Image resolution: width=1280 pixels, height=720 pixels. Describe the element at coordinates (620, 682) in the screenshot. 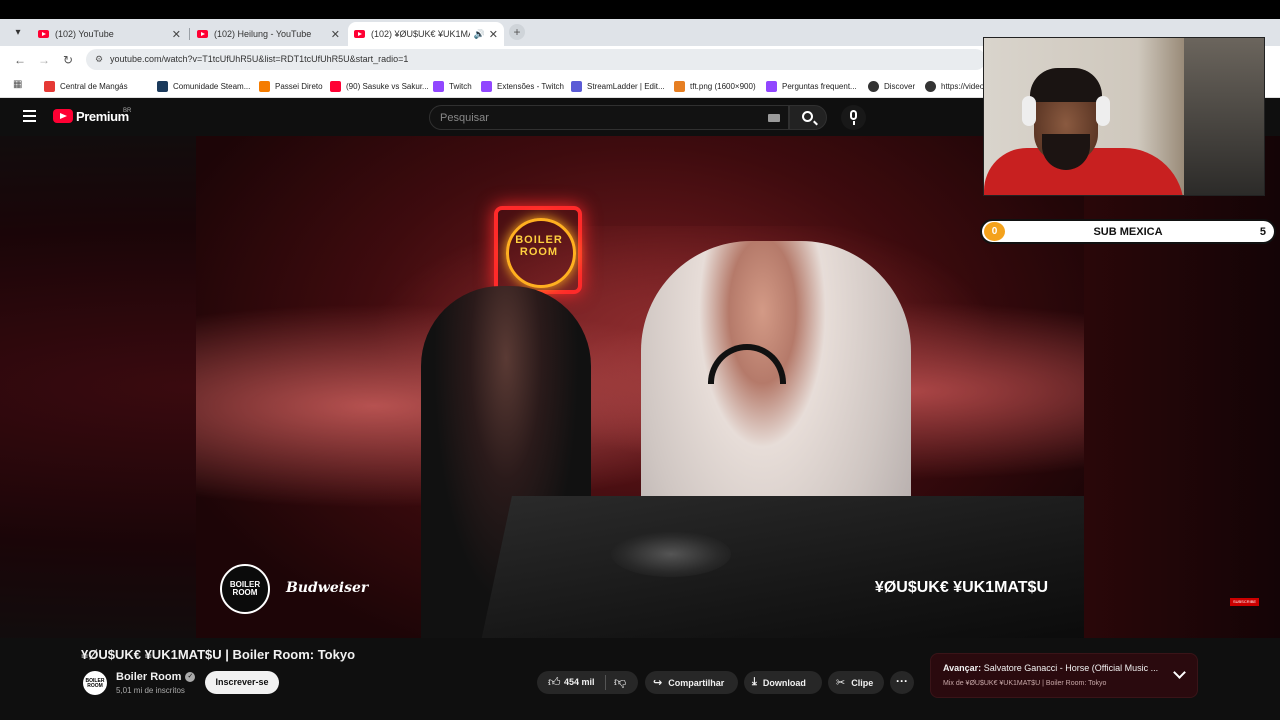

I see `thumbs-down-icon: 👎︎` at that location.